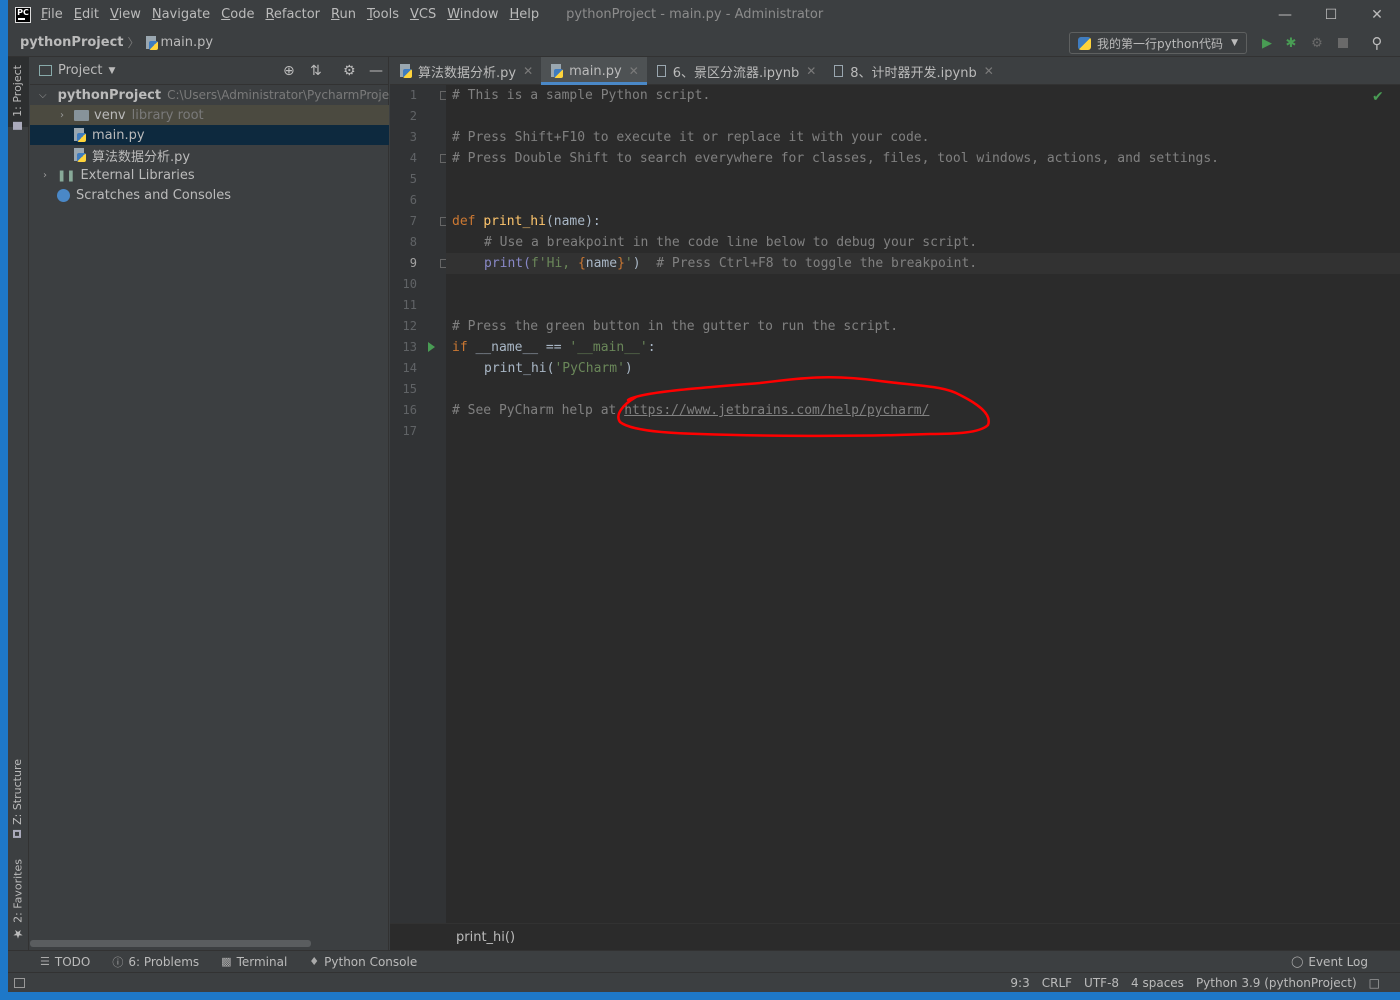 This screenshot has width=1400, height=1000. Describe the element at coordinates (86, 14) in the screenshot. I see `menu-edit: Edit` at that location.